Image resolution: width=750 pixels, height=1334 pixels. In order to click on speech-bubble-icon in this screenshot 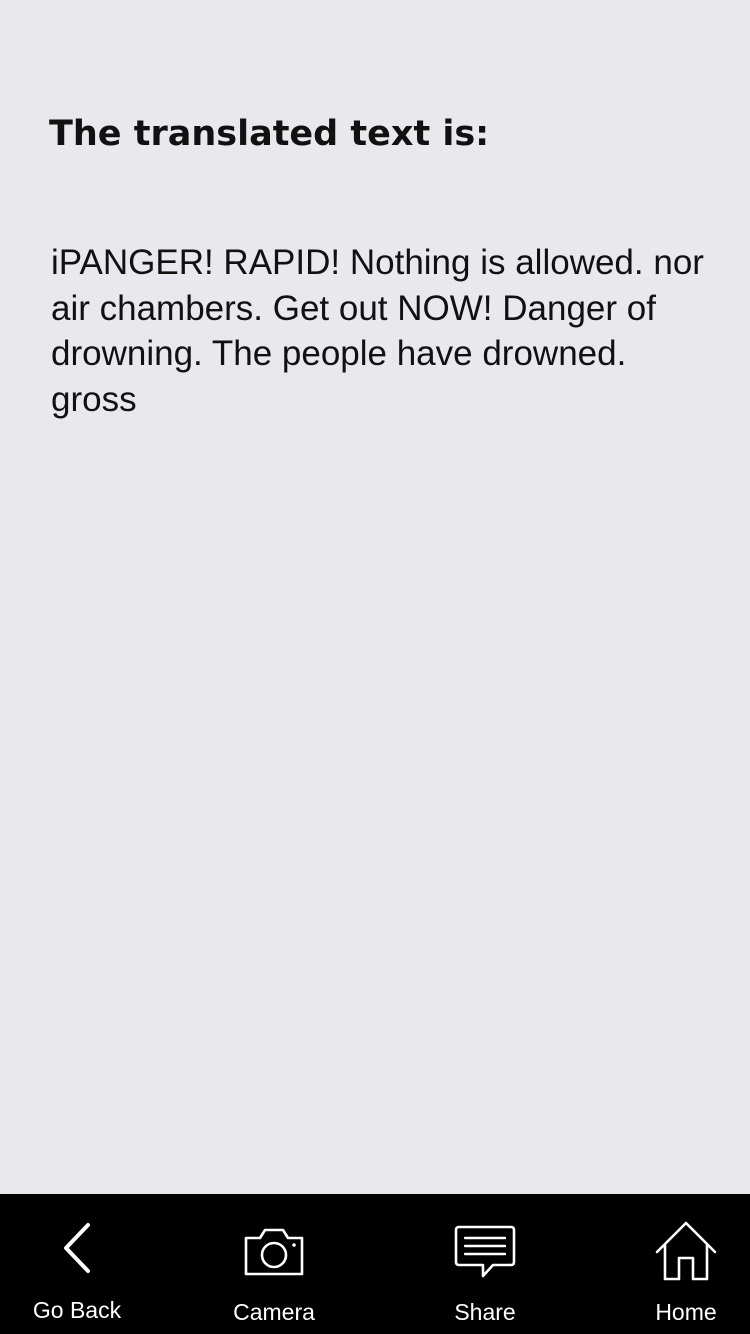, I will do `click(485, 1251)`.